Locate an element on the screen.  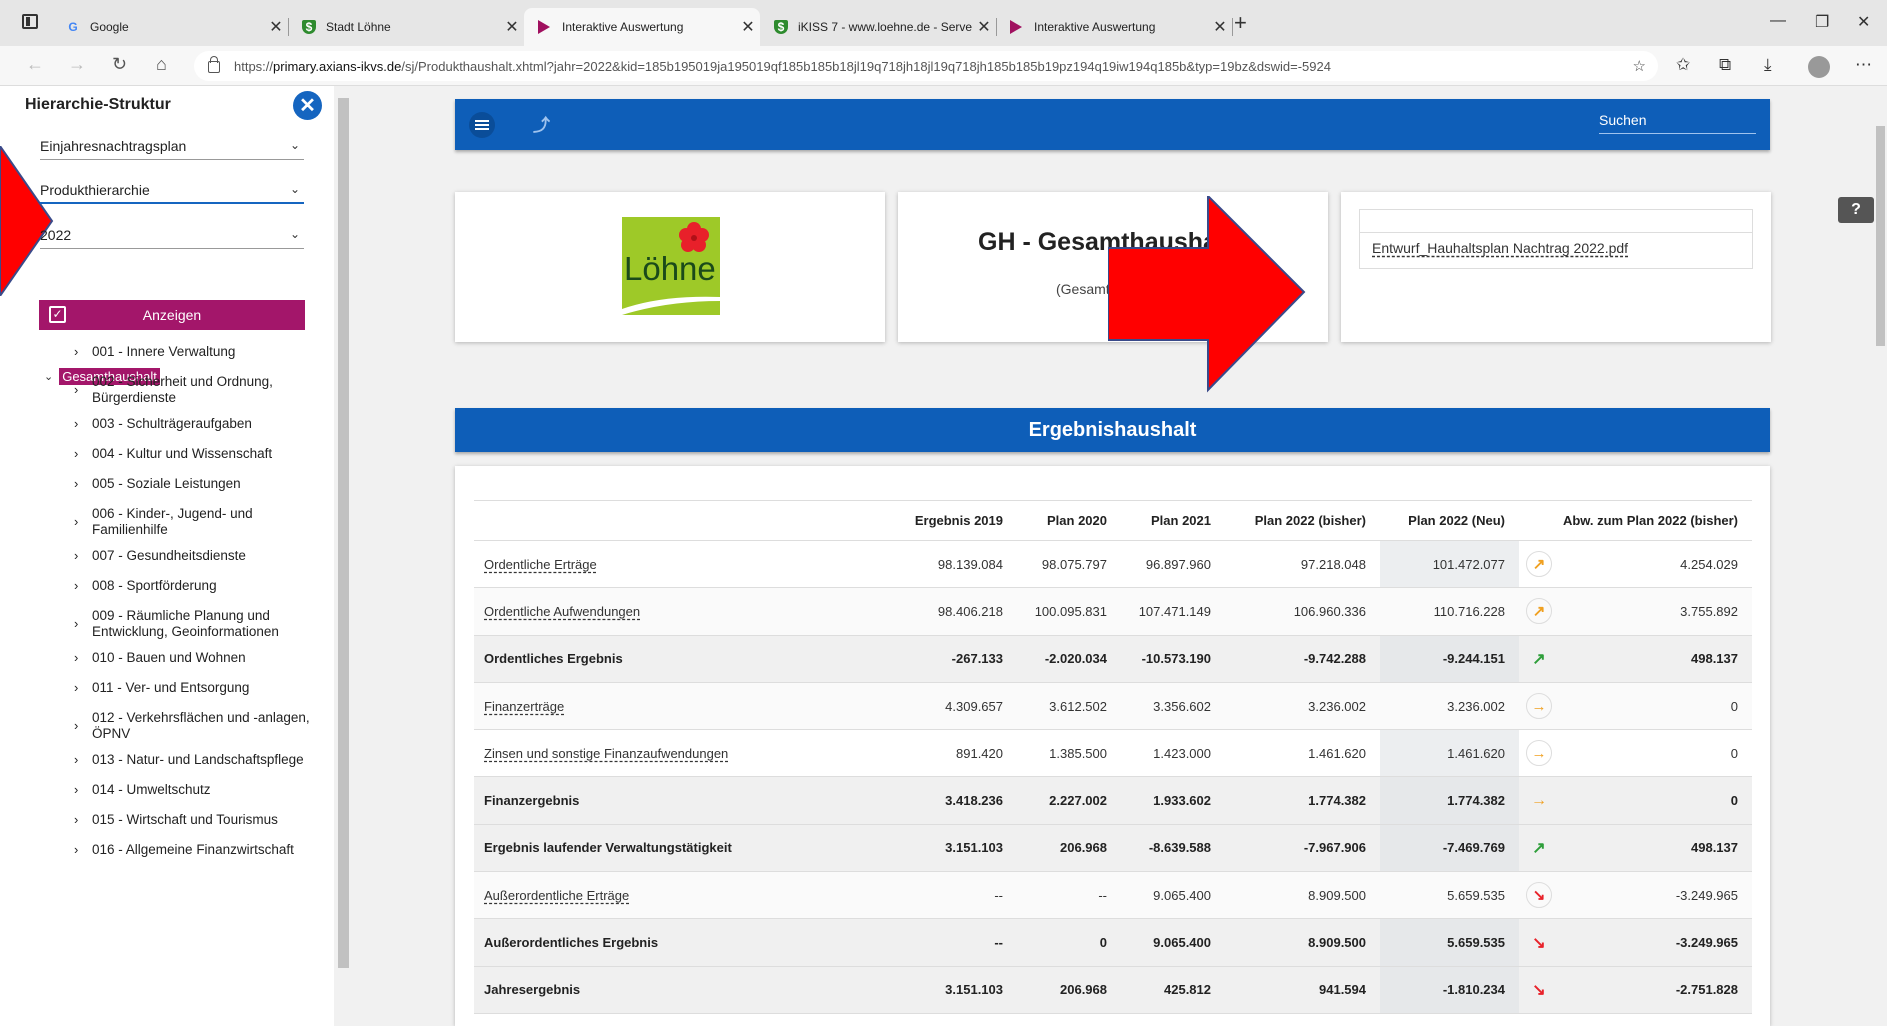
value-cell: 3.151.103 is located at coordinates (960, 990).